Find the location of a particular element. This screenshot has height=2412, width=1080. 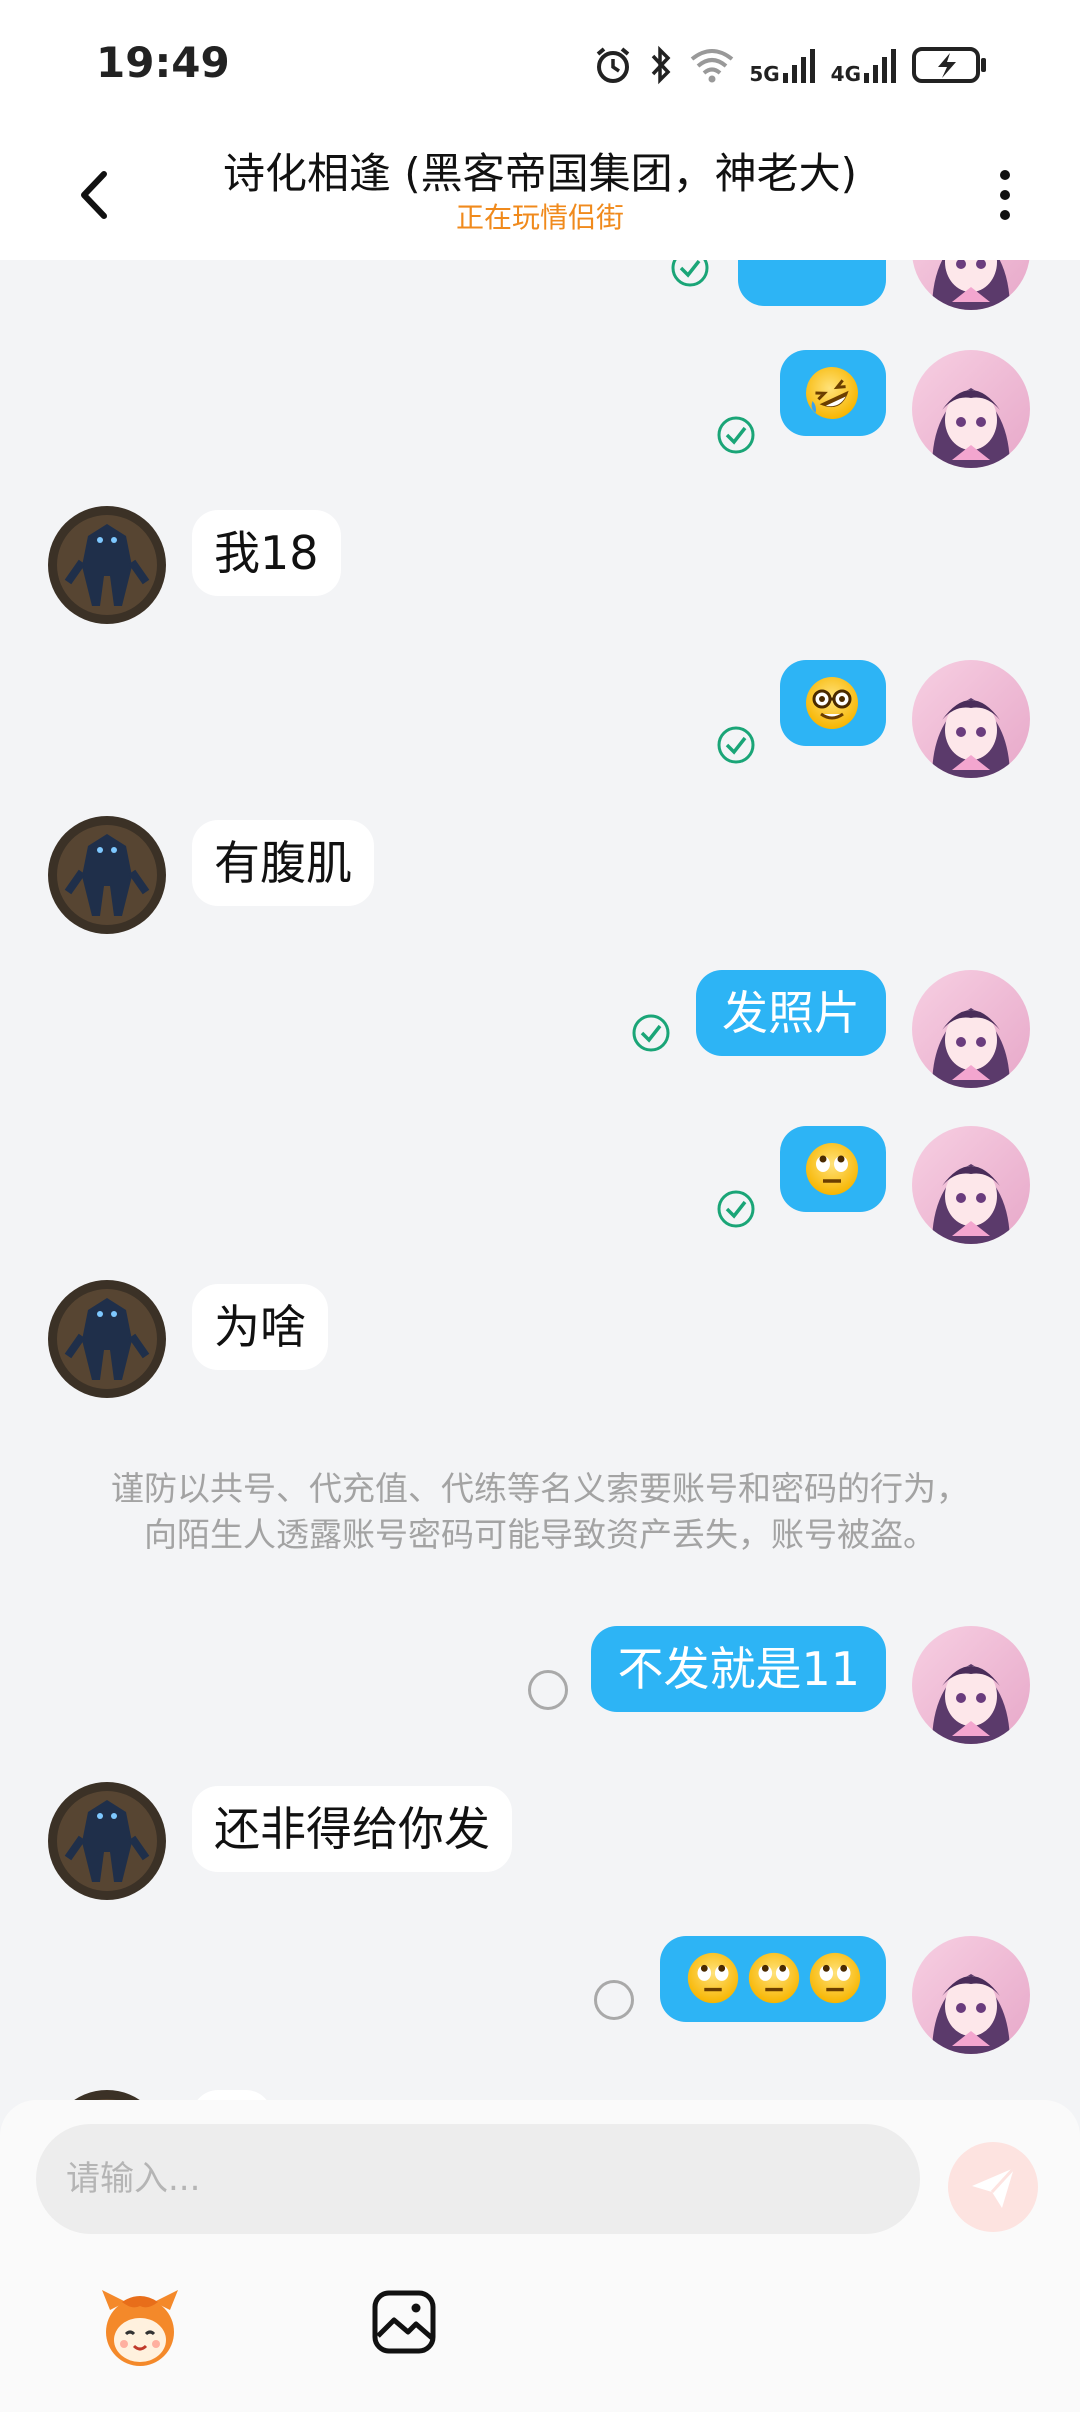

signal-5g: 5G is located at coordinates (782, 66).